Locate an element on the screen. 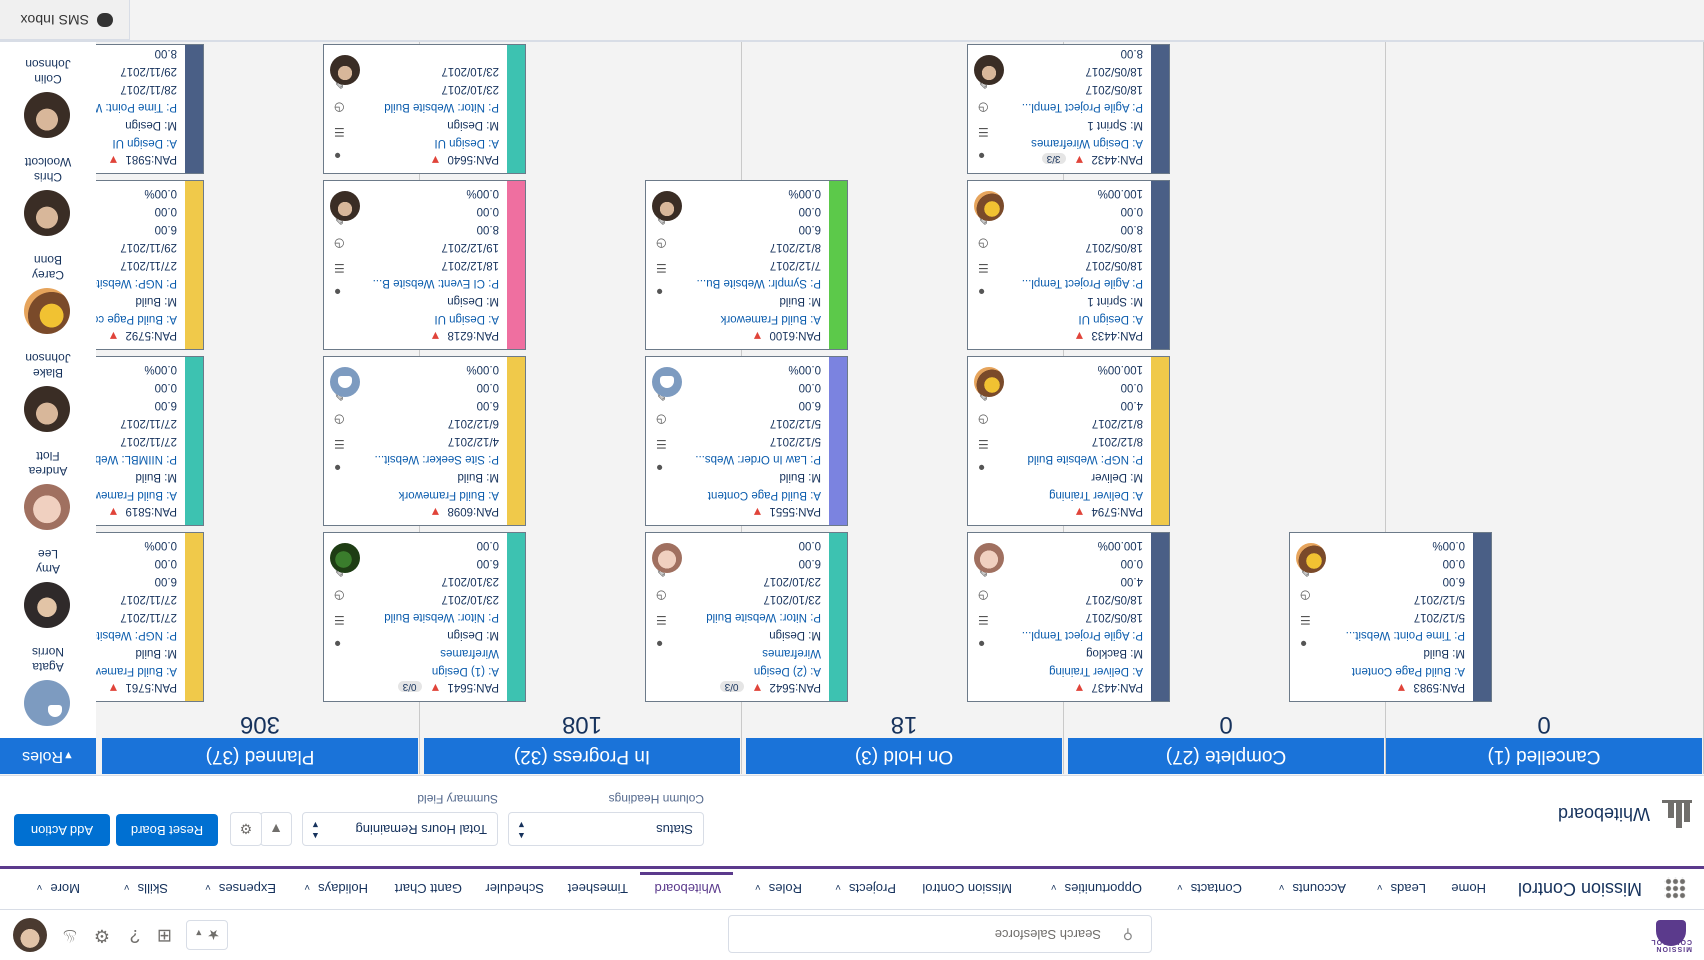 This screenshot has width=1704, height=960. nav-item-gantt-chart: Gantt Chart is located at coordinates (428, 888).